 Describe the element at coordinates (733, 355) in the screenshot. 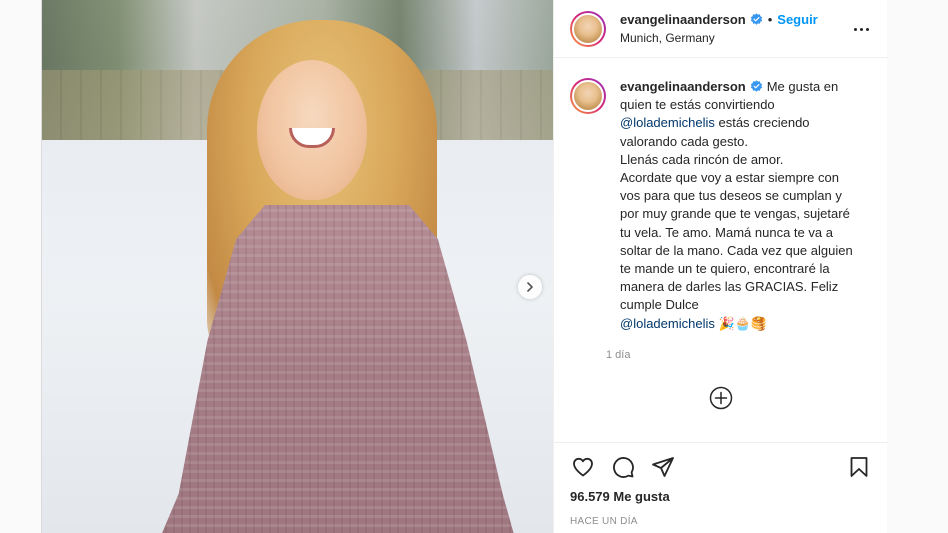

I see `comment-time: 1 día` at that location.